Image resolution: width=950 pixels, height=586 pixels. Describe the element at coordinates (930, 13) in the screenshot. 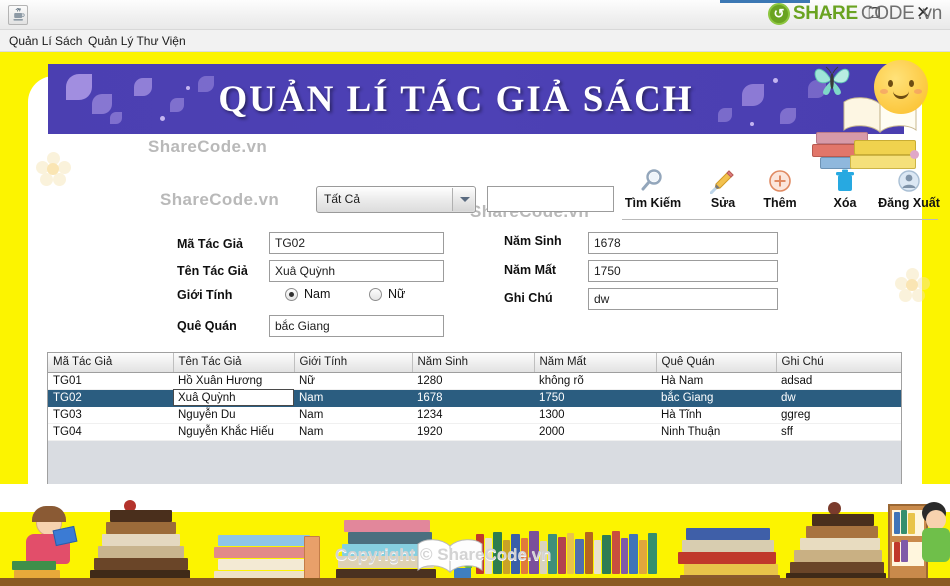

I see `brand-vn-text: .vn` at that location.